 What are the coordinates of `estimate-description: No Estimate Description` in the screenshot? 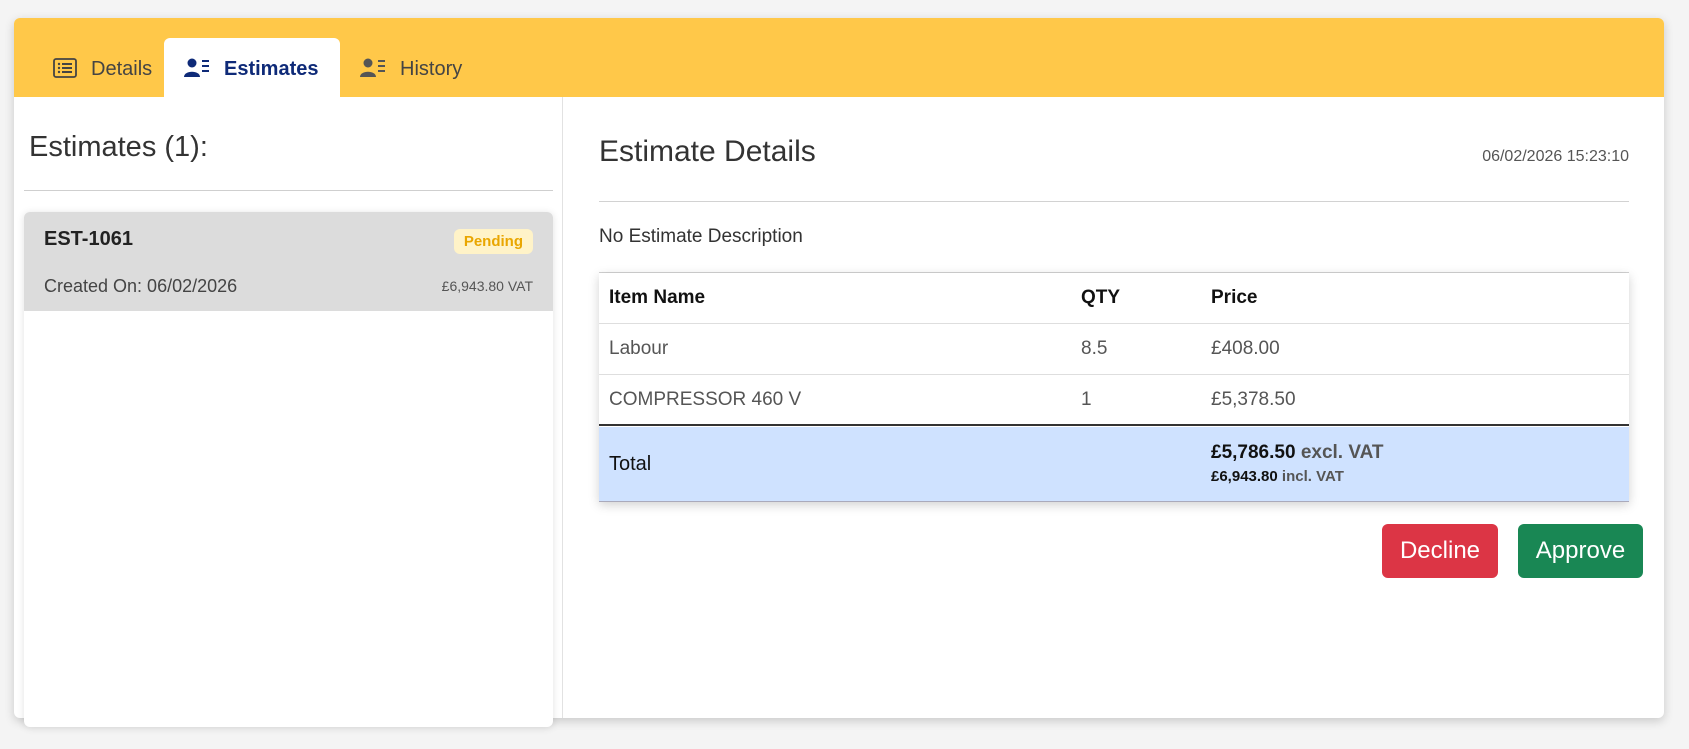 It's located at (701, 236).